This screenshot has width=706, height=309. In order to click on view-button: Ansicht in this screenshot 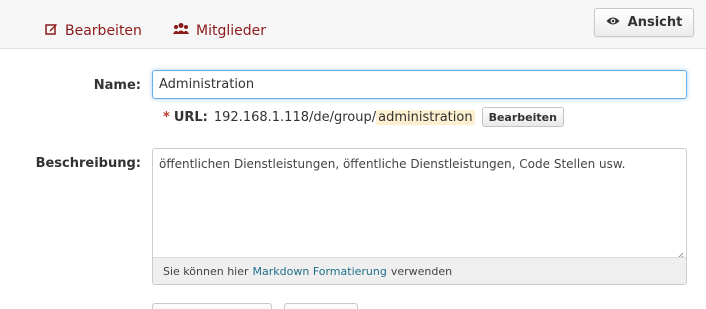, I will do `click(644, 22)`.